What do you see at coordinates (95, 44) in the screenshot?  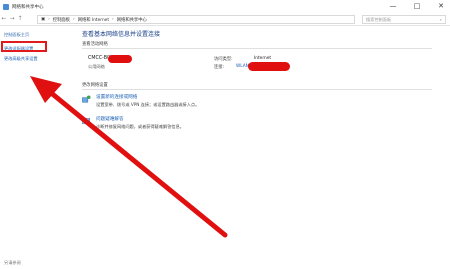 I see `active-networks-label: 查看活动网络` at bounding box center [95, 44].